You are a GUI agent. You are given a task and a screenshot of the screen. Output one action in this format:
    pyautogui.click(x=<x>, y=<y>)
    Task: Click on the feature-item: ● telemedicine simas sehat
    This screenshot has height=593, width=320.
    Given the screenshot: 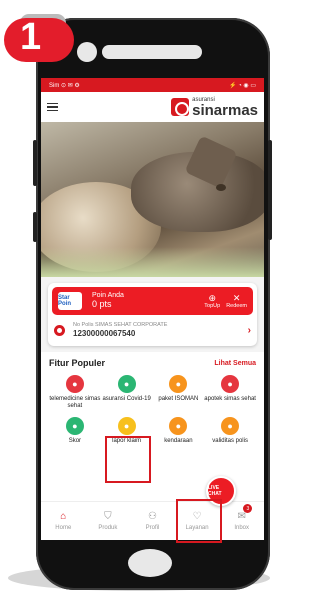 What is the action you would take?
    pyautogui.click(x=75, y=392)
    